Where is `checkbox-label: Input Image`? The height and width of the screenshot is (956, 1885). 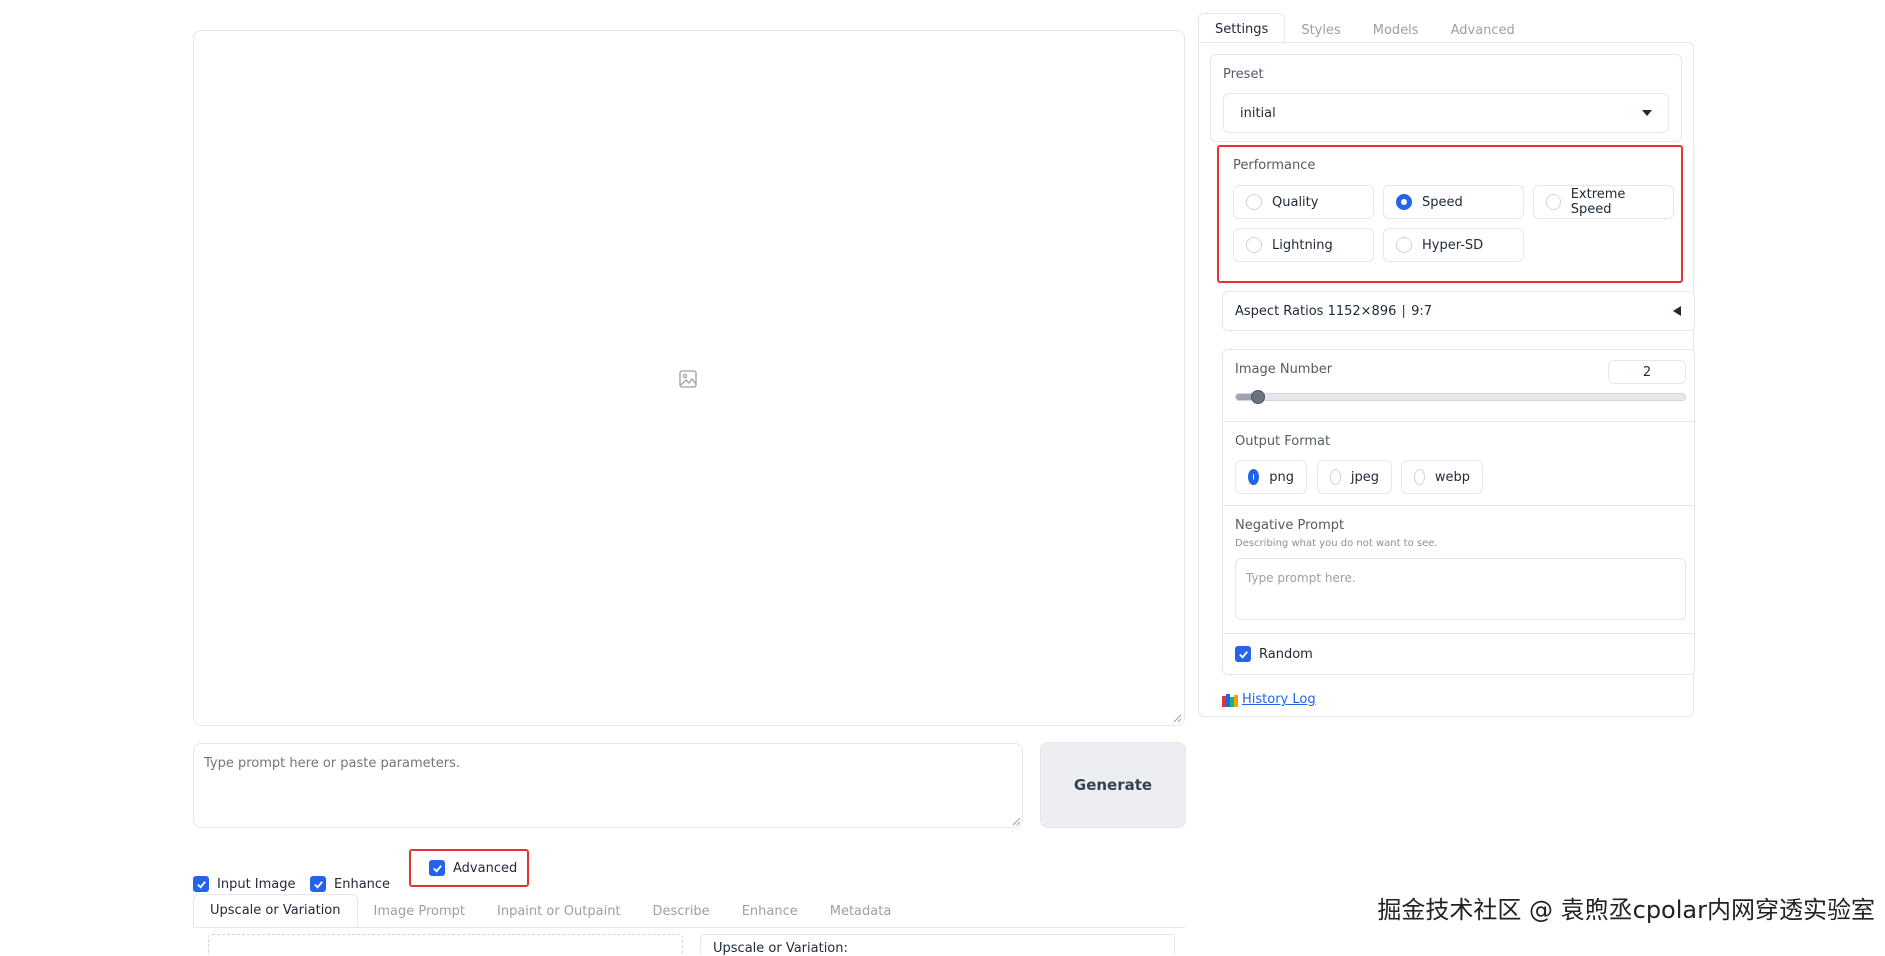 checkbox-label: Input Image is located at coordinates (256, 884).